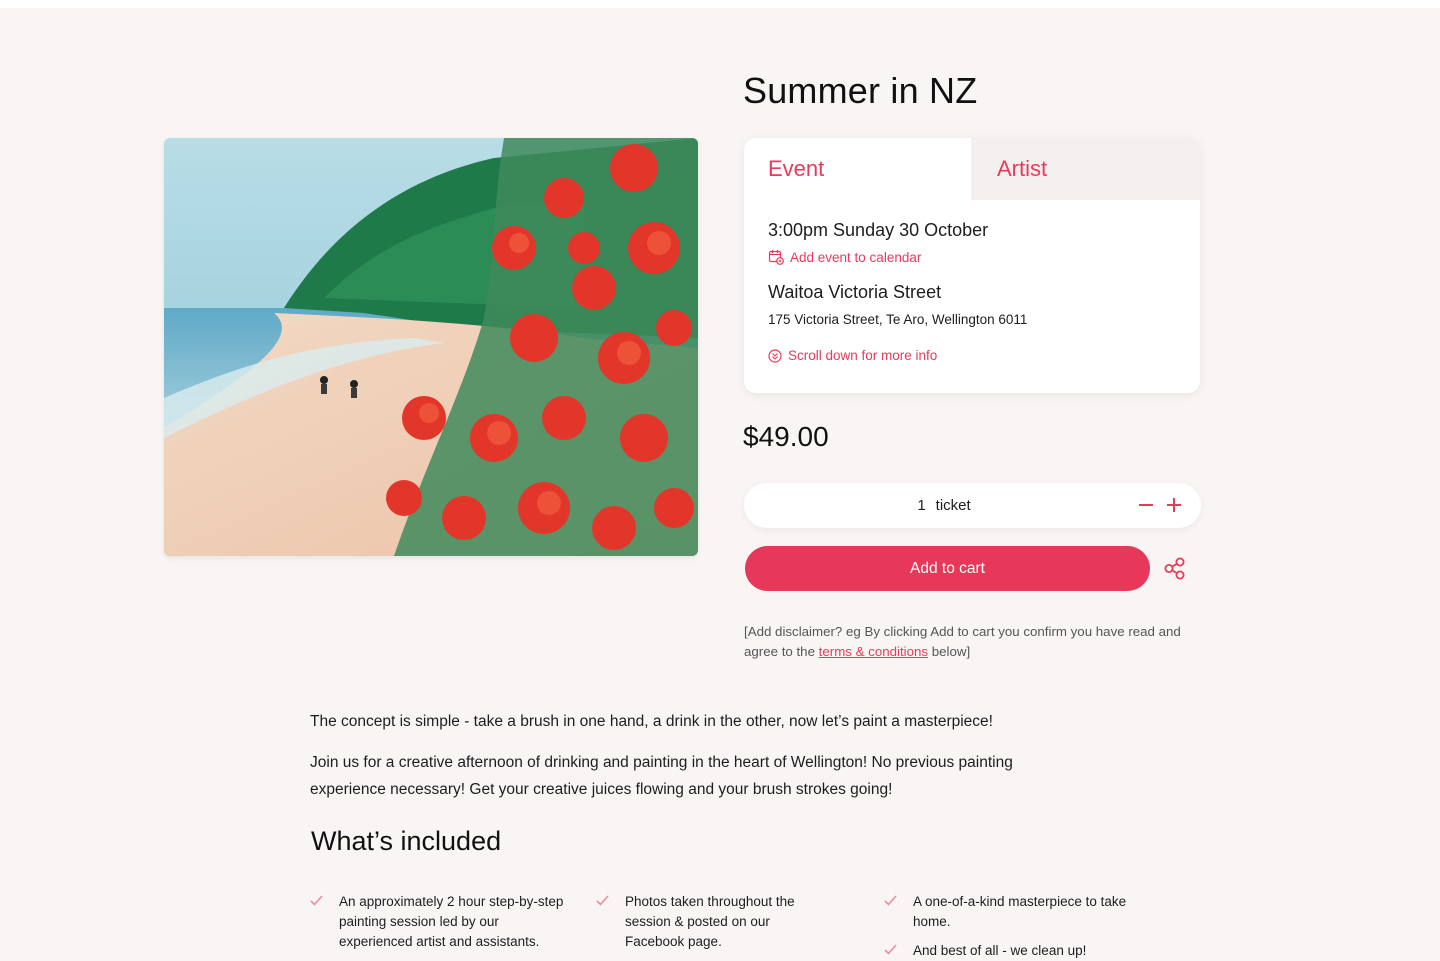 The height and width of the screenshot is (961, 1440). Describe the element at coordinates (947, 568) in the screenshot. I see `add-to-cart-button: Add to cart` at that location.